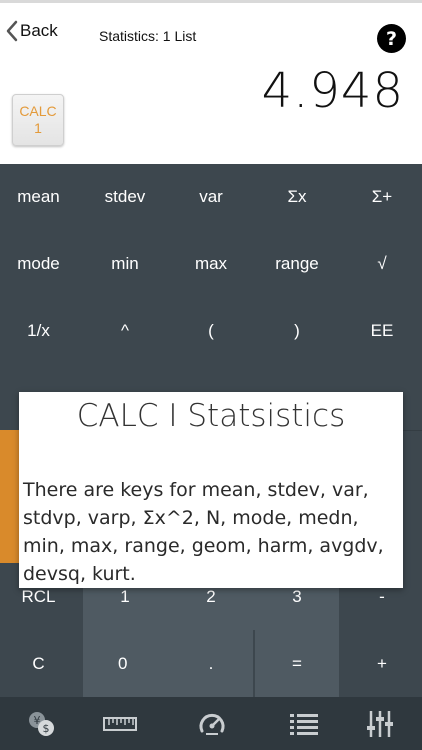 The width and height of the screenshot is (422, 750). I want to click on key-plus: +, so click(382, 663).